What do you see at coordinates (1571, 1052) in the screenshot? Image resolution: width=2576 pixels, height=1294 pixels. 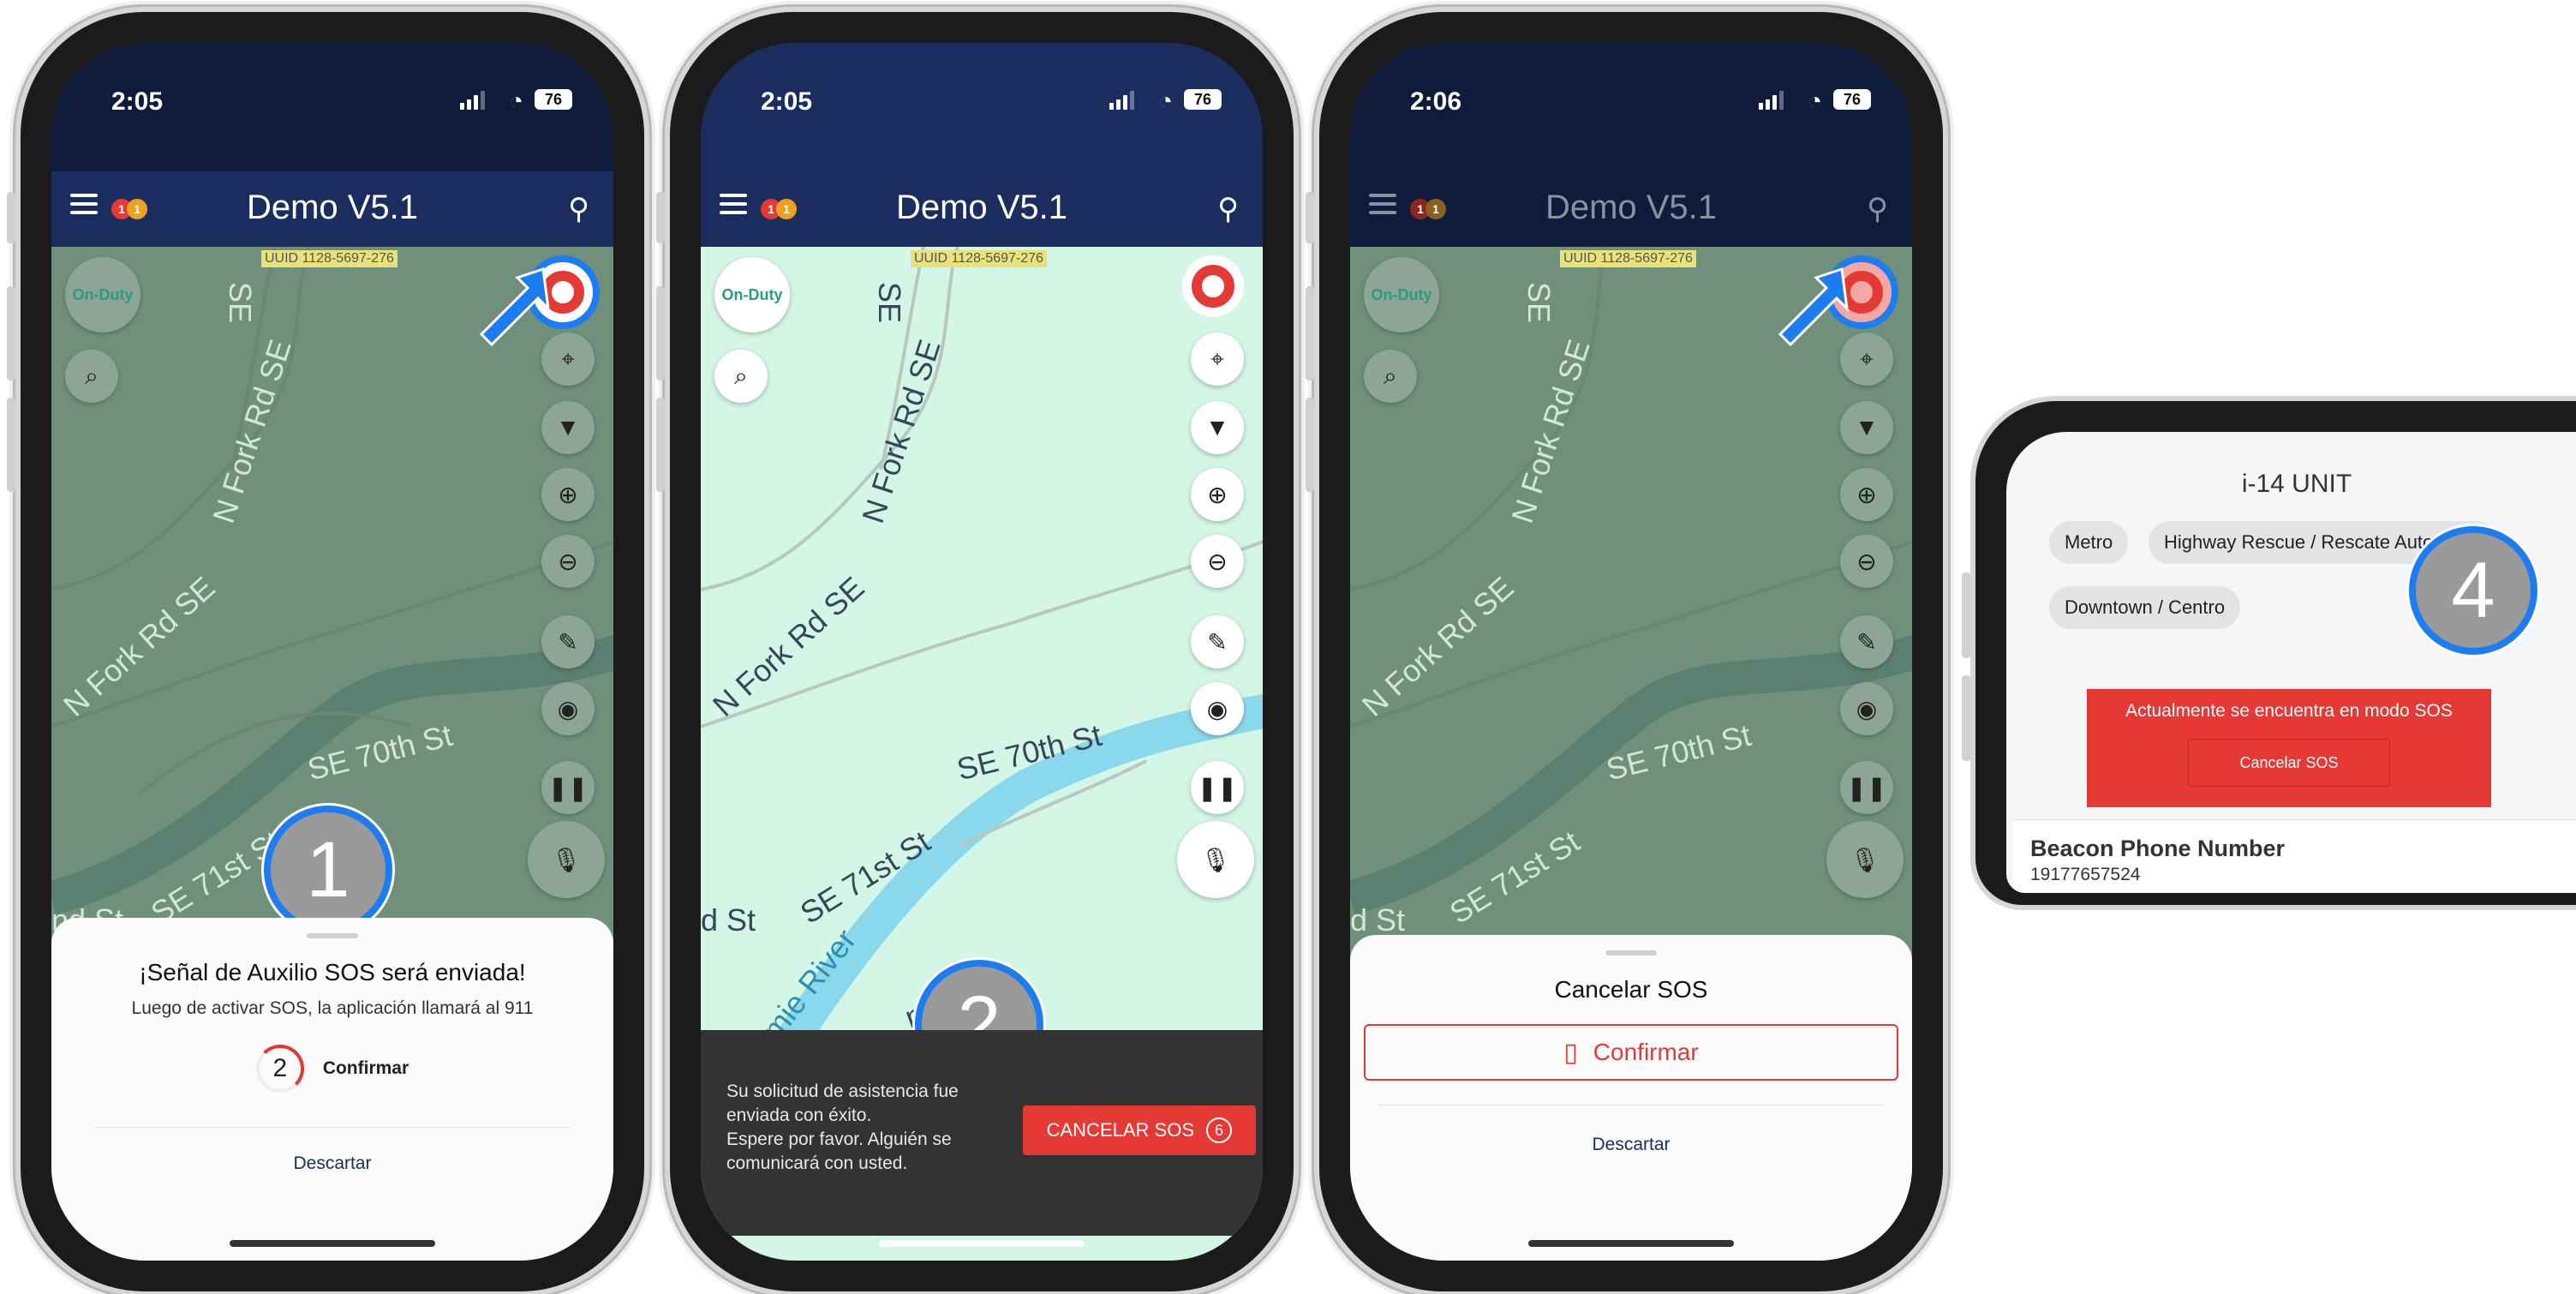 I see `phone-cancel-icon: ▯` at bounding box center [1571, 1052].